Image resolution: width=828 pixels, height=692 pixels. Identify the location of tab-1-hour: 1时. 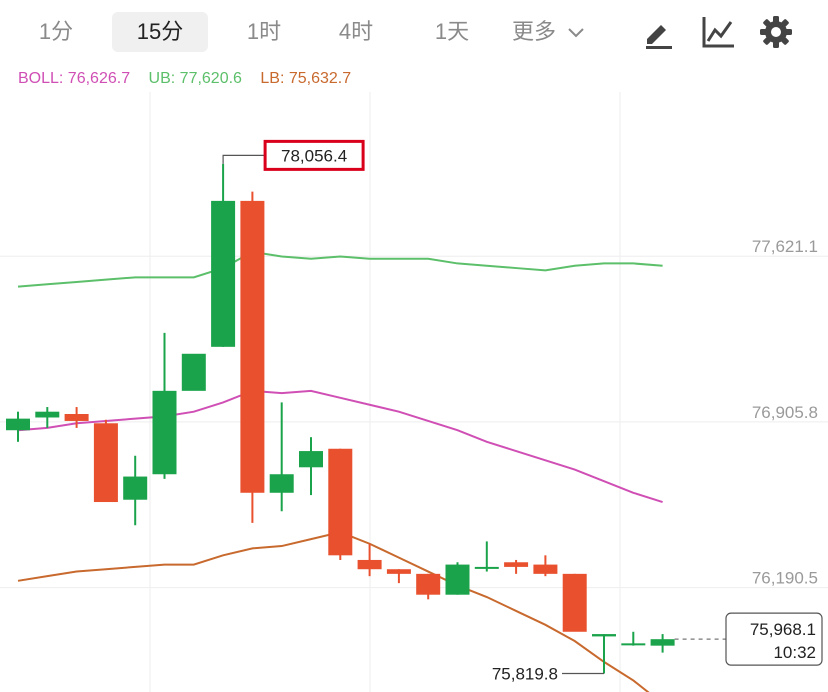
(264, 32).